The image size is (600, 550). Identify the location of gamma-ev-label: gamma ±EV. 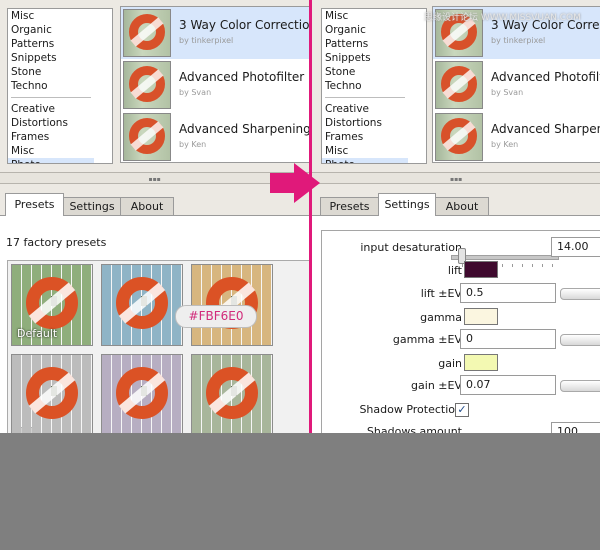
(427, 339).